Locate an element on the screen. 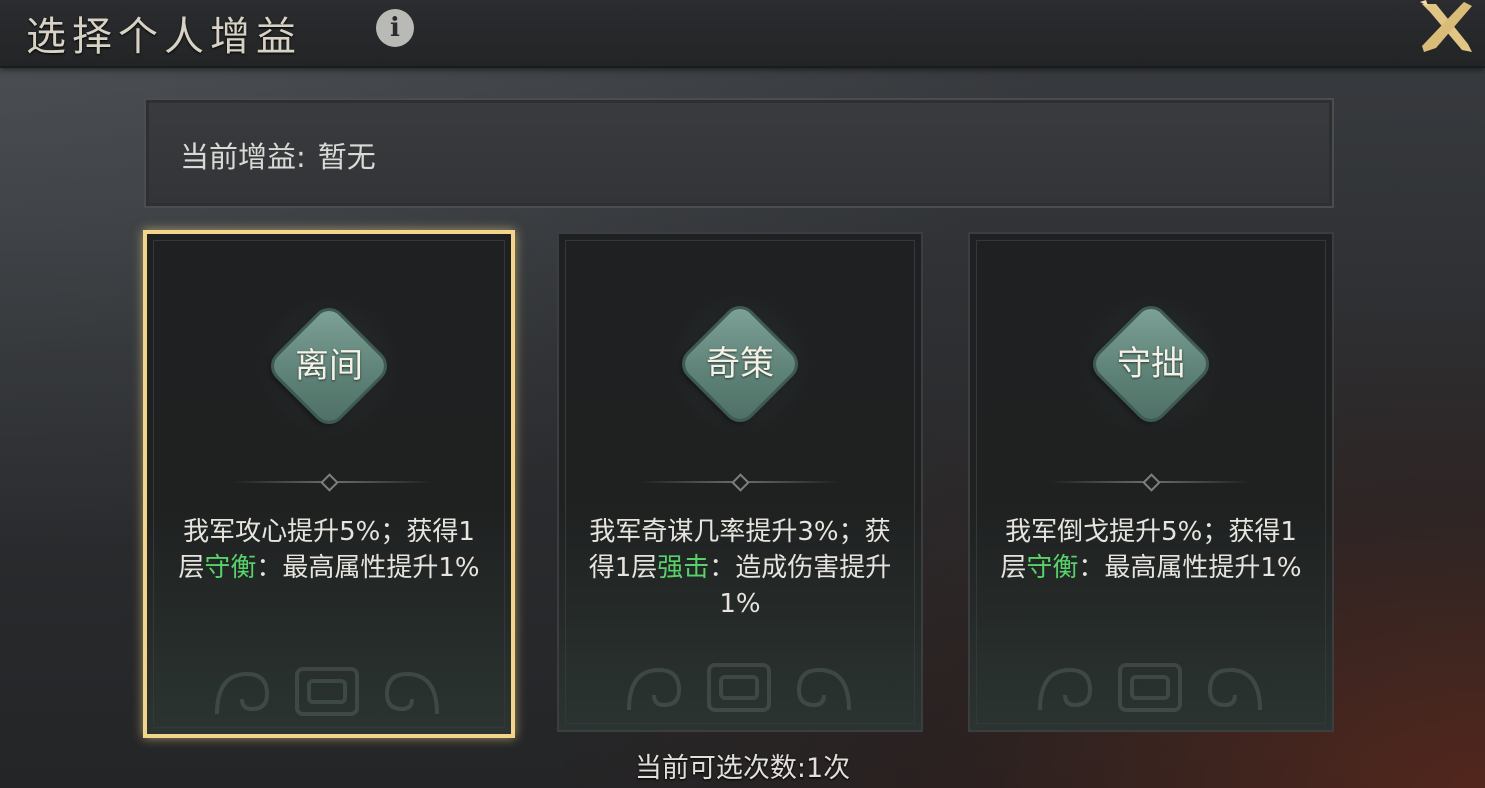 This screenshot has width=1485, height=788. page-title: 选择个人增益 is located at coordinates (164, 37).